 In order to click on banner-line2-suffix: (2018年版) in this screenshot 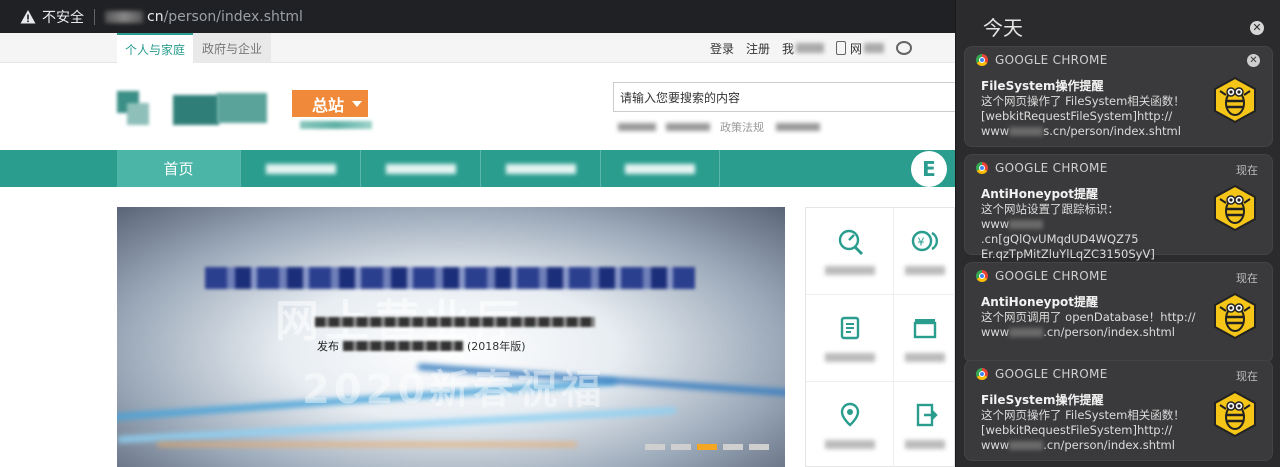, I will do `click(496, 346)`.